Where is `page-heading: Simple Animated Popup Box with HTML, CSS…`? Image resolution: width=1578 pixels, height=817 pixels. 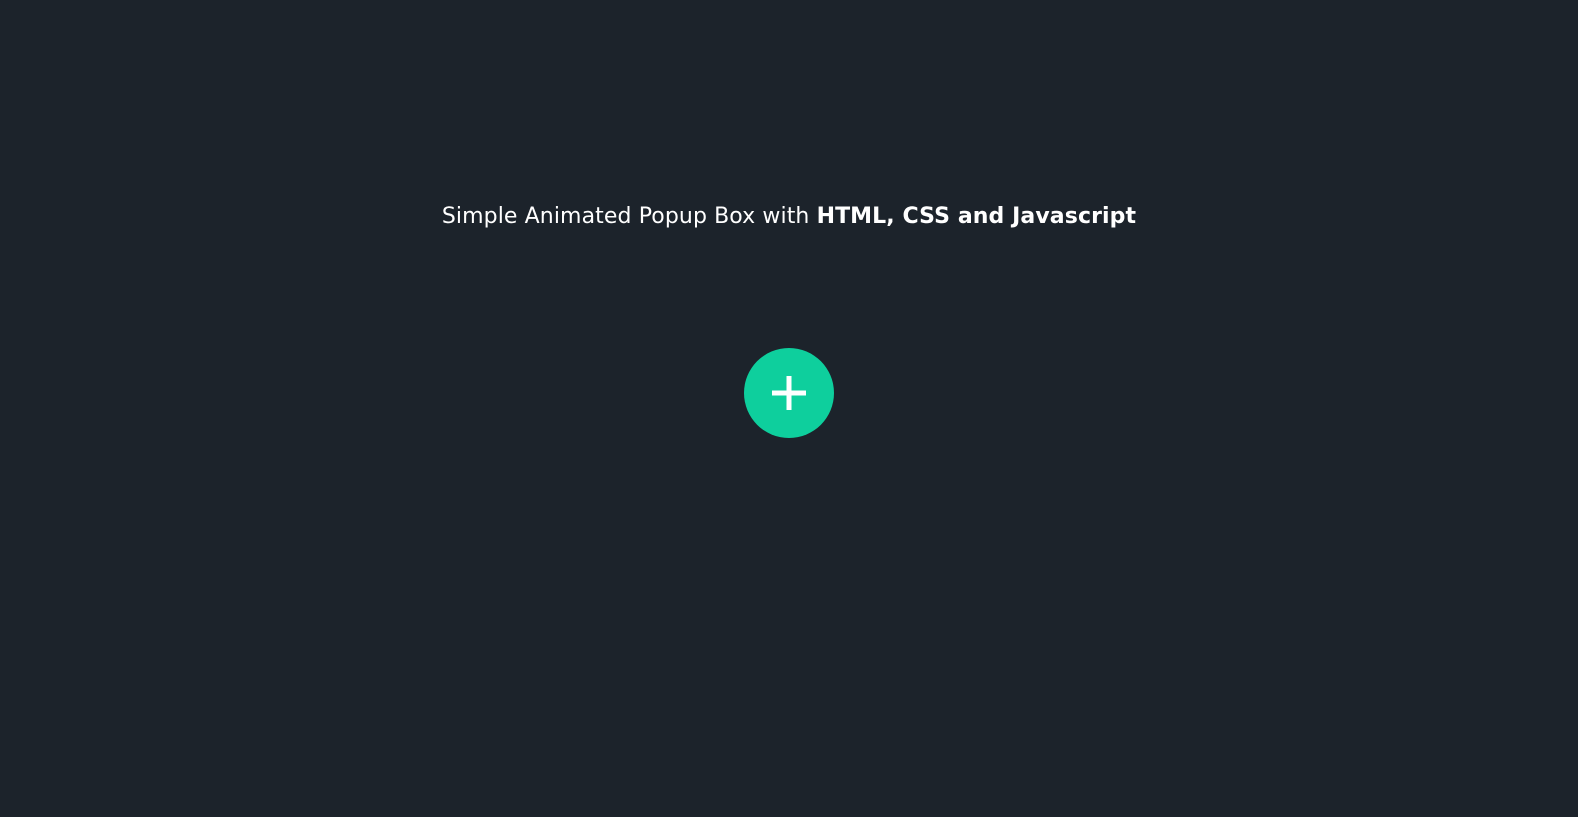
page-heading: Simple Animated Popup Box with HTML, CSS… is located at coordinates (789, 217).